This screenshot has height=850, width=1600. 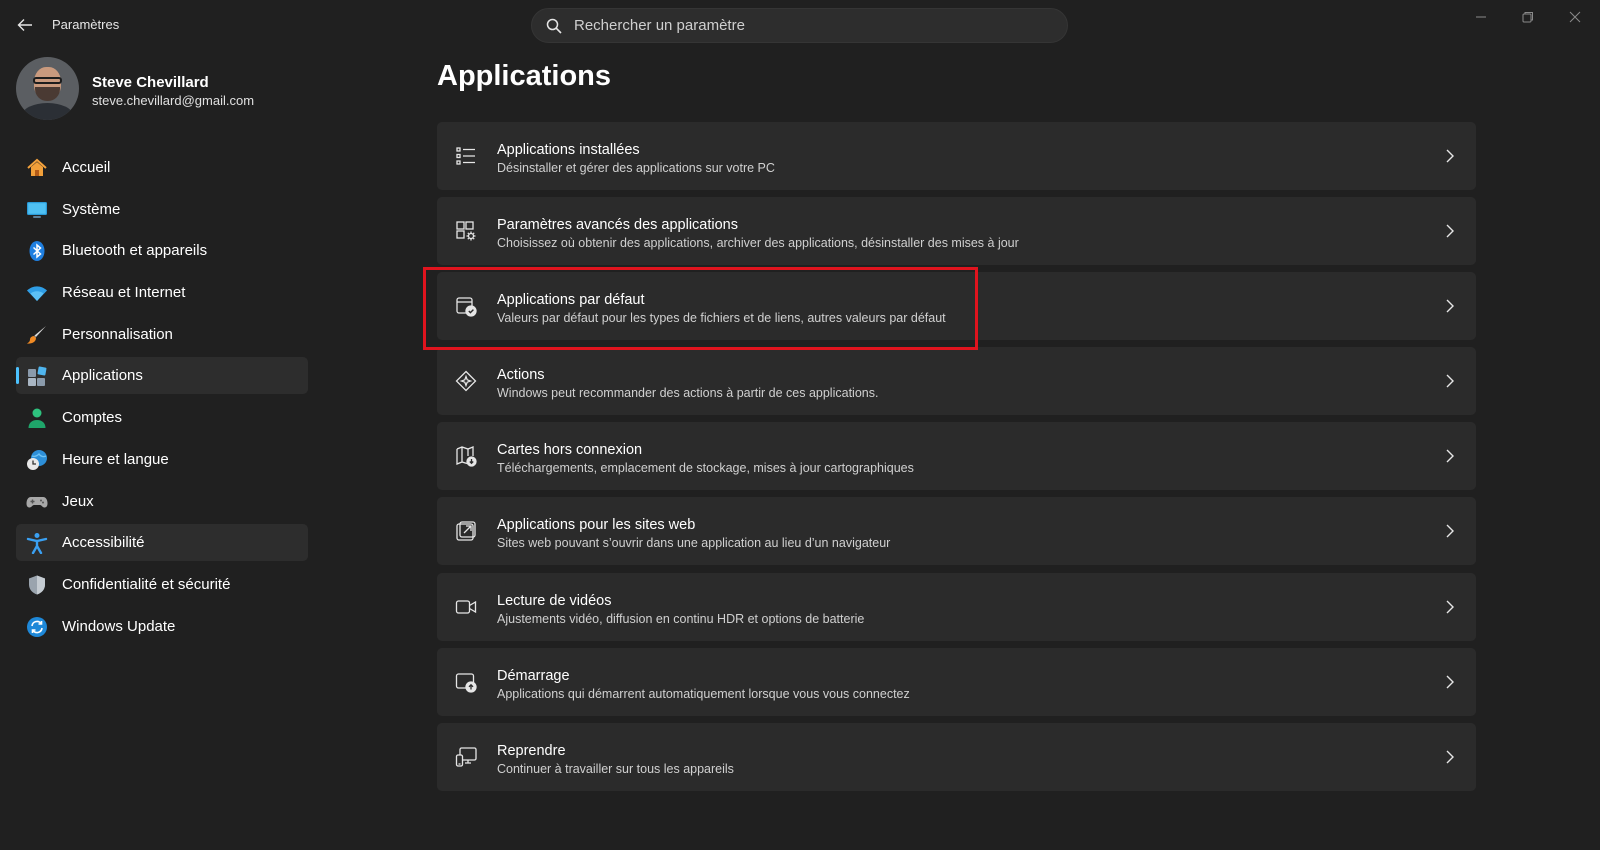 I want to click on sidebar-item-label: Accessibilité, so click(x=103, y=543).